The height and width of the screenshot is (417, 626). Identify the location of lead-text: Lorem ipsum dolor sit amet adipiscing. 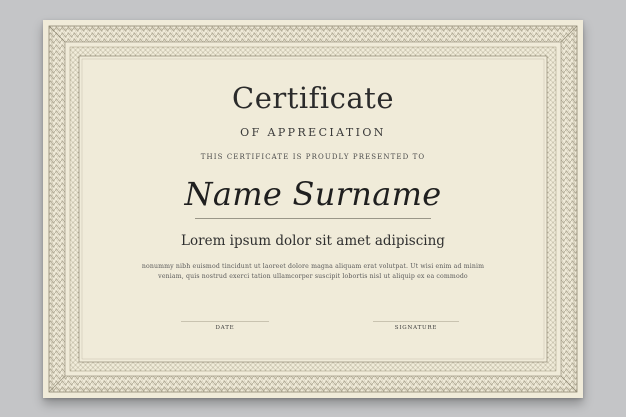
(313, 241).